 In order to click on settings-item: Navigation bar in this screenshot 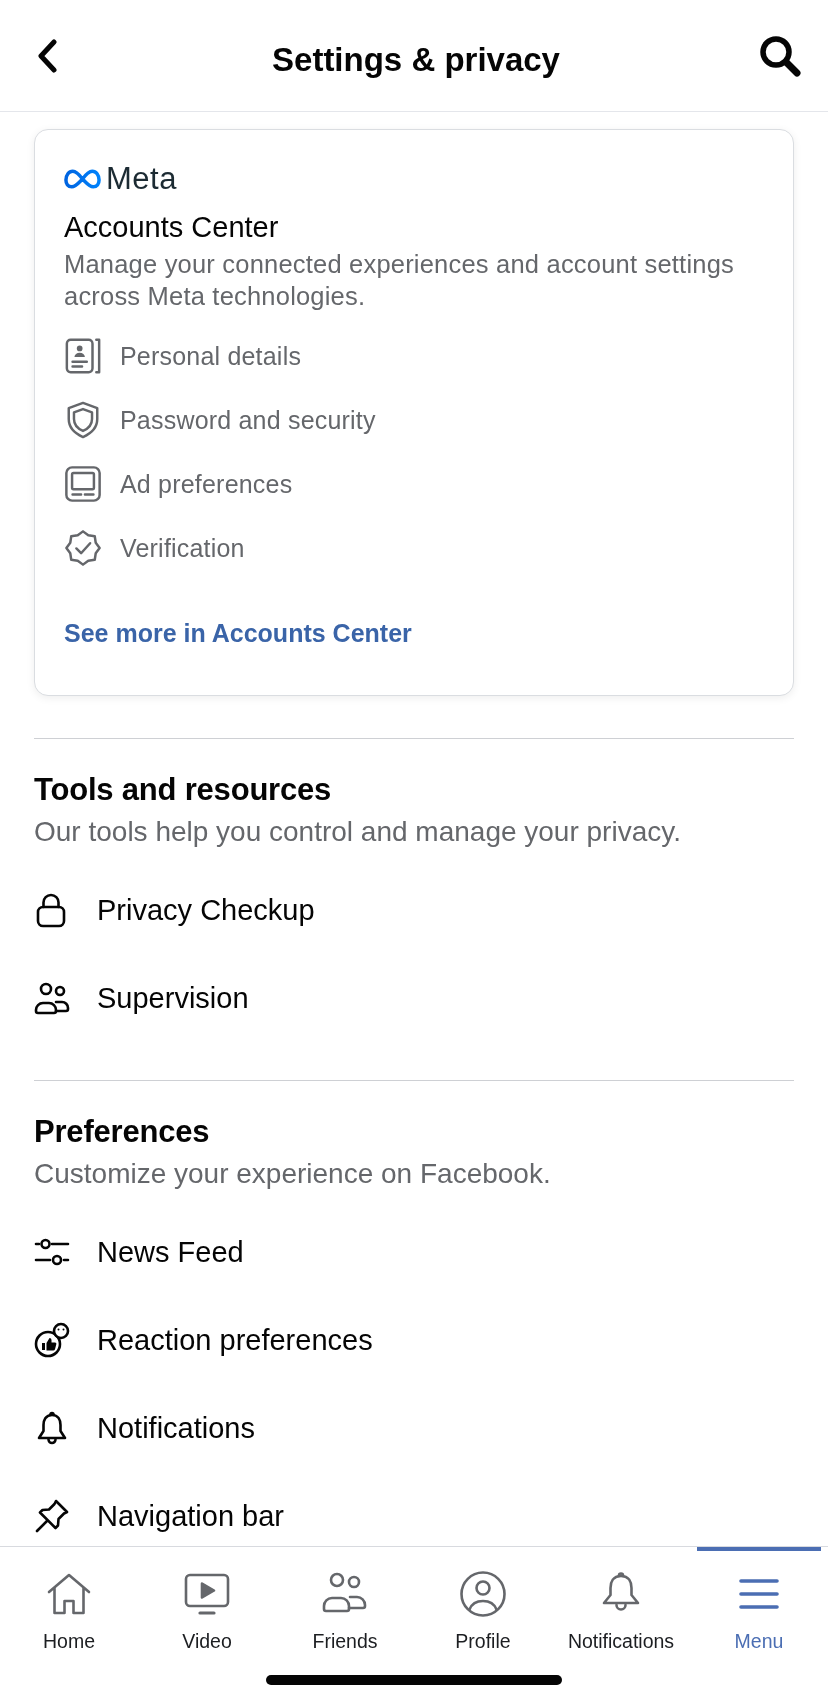, I will do `click(159, 1516)`.